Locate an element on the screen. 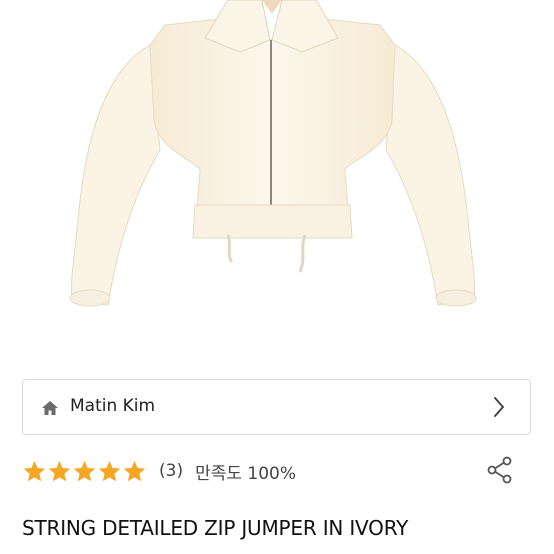  chevron-right-icon is located at coordinates (499, 407).